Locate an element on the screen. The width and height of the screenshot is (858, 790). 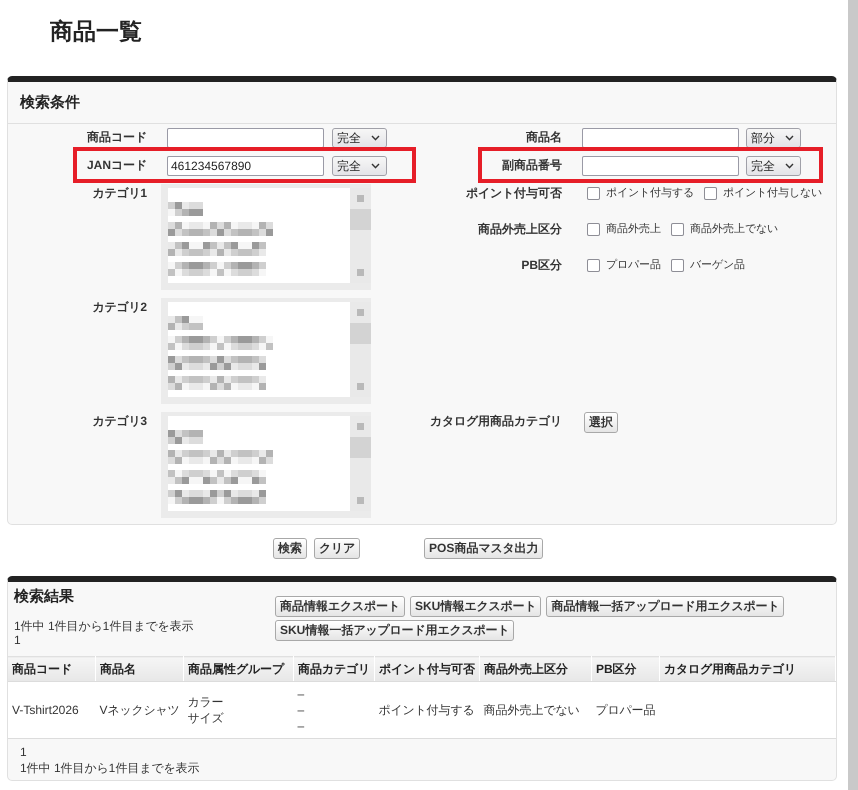
field-label: 副商品番号 is located at coordinates (532, 165).